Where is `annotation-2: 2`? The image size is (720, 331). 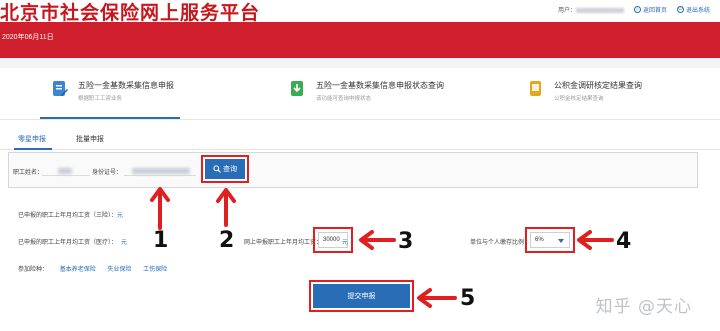
annotation-2: 2 is located at coordinates (227, 240).